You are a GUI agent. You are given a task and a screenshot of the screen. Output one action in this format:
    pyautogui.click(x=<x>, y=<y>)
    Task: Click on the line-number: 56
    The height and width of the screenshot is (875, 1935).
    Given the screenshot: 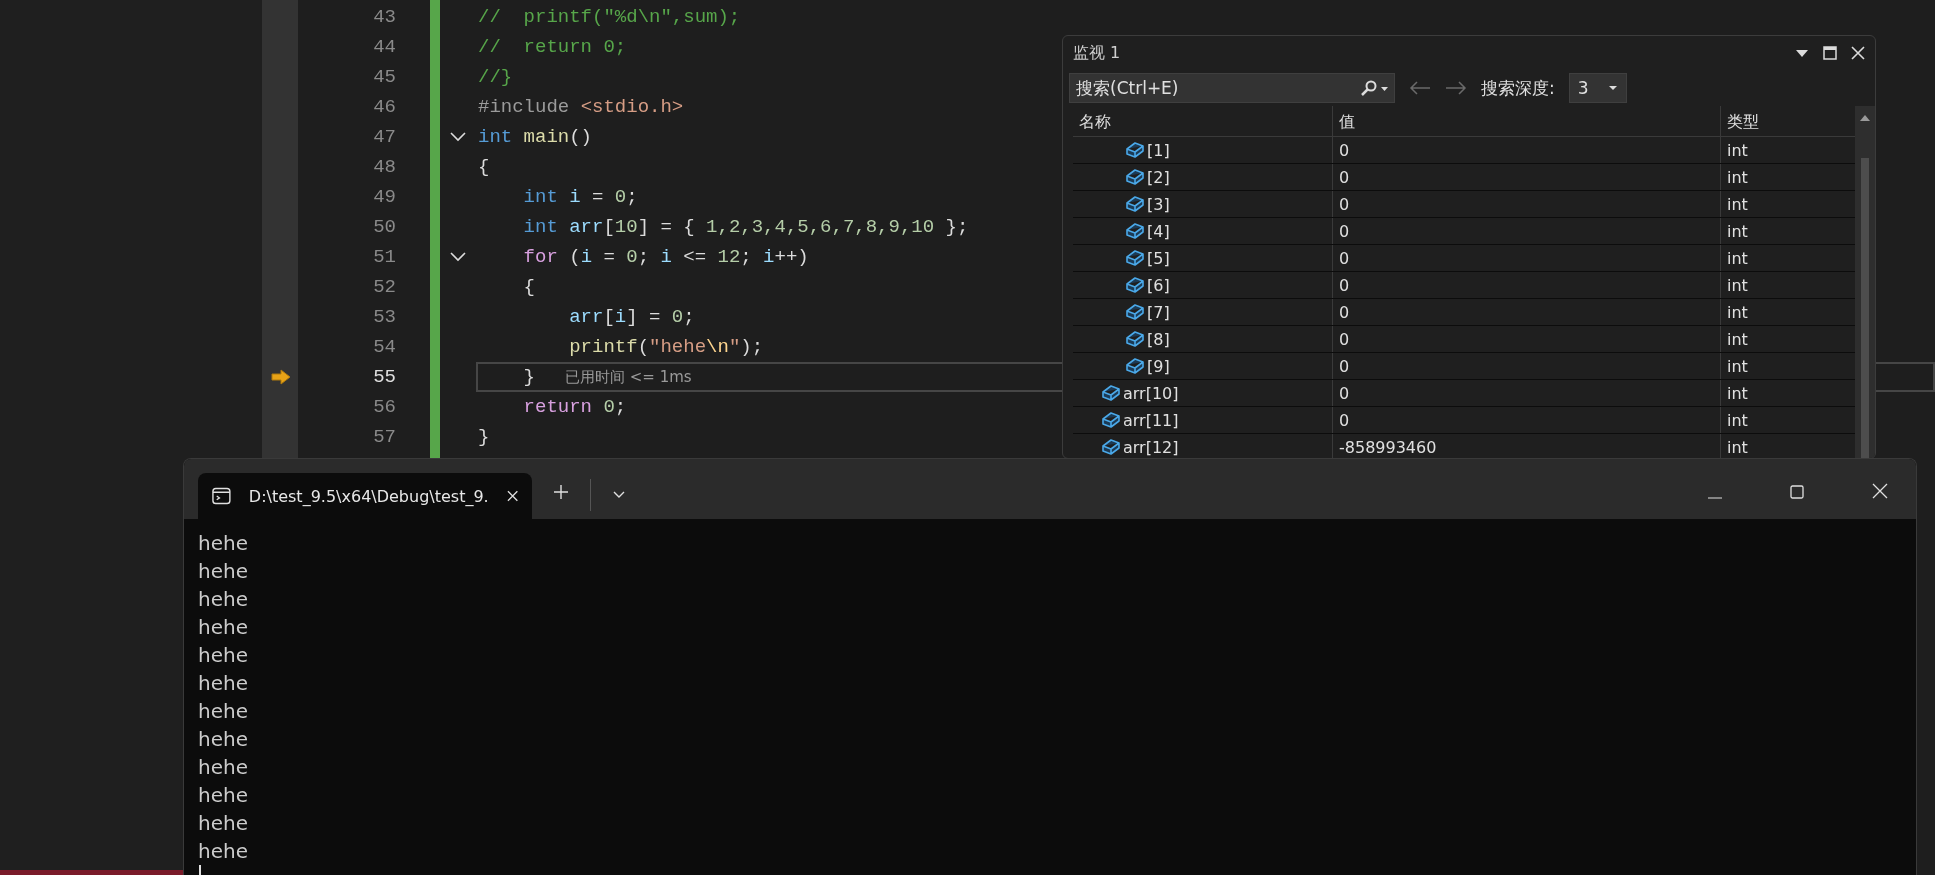 What is the action you would take?
    pyautogui.click(x=384, y=407)
    